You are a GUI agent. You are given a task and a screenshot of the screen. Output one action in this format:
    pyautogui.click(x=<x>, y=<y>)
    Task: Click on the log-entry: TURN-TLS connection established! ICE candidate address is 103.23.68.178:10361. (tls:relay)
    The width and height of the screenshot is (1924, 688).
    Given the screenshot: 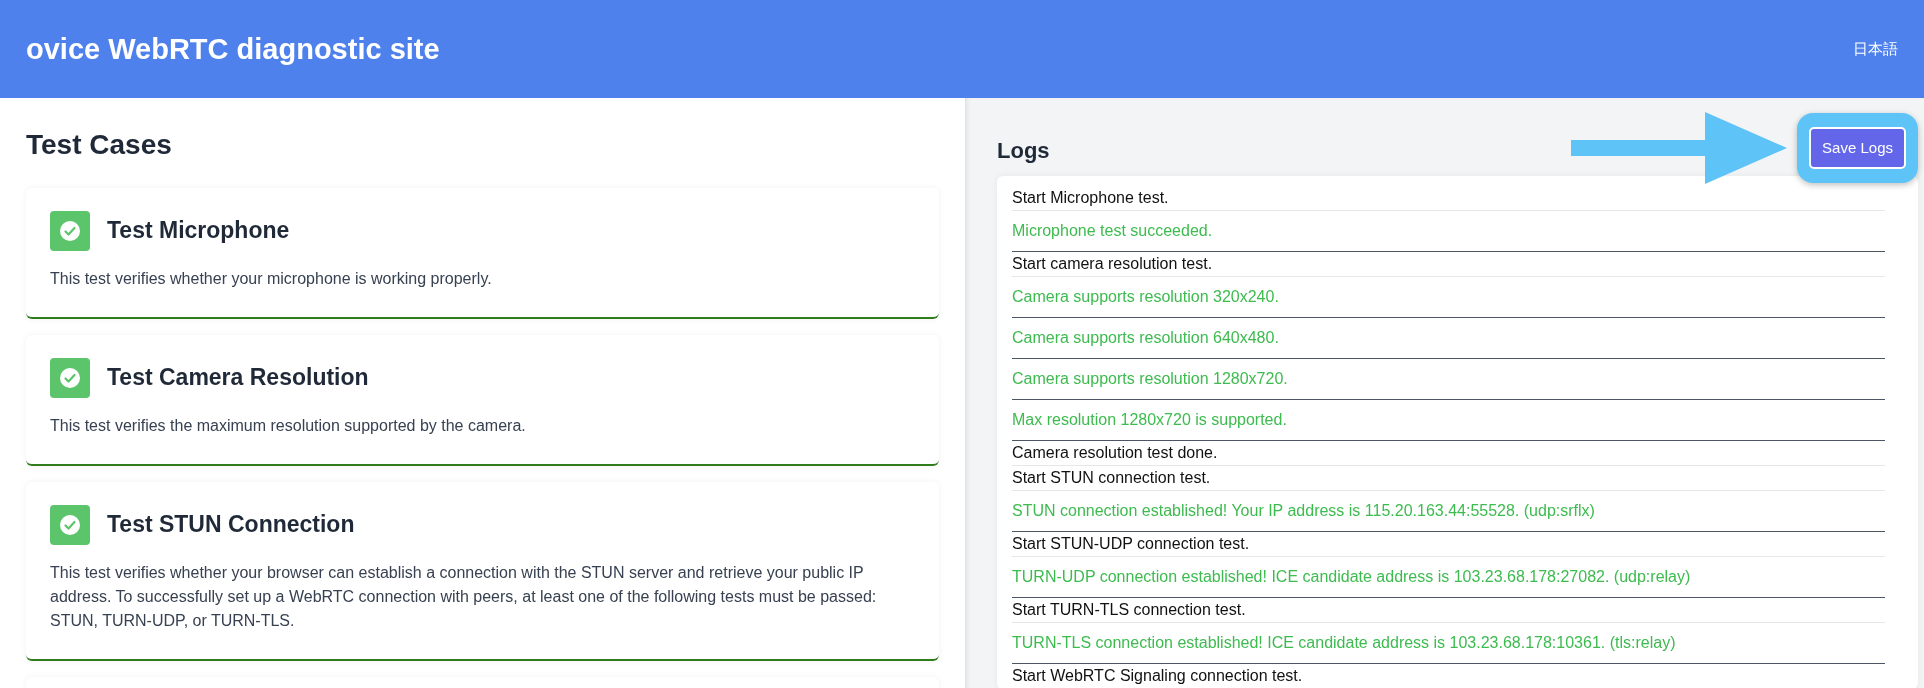 What is the action you would take?
    pyautogui.click(x=1448, y=643)
    